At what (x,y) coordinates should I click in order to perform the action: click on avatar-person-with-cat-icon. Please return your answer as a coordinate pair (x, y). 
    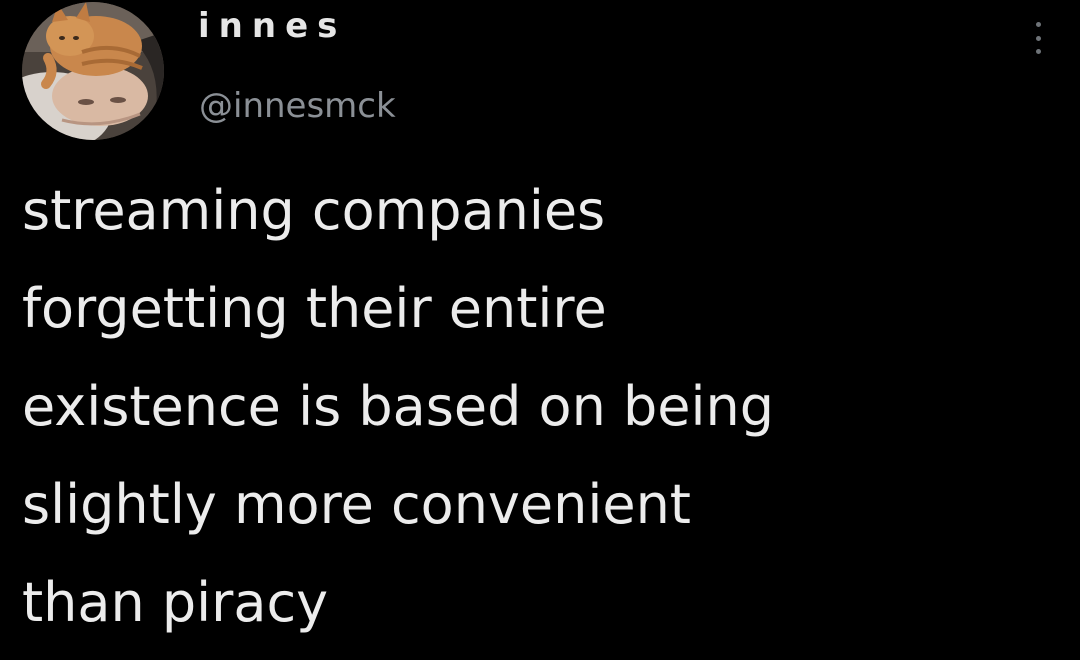
    Looking at the image, I should click on (93, 71).